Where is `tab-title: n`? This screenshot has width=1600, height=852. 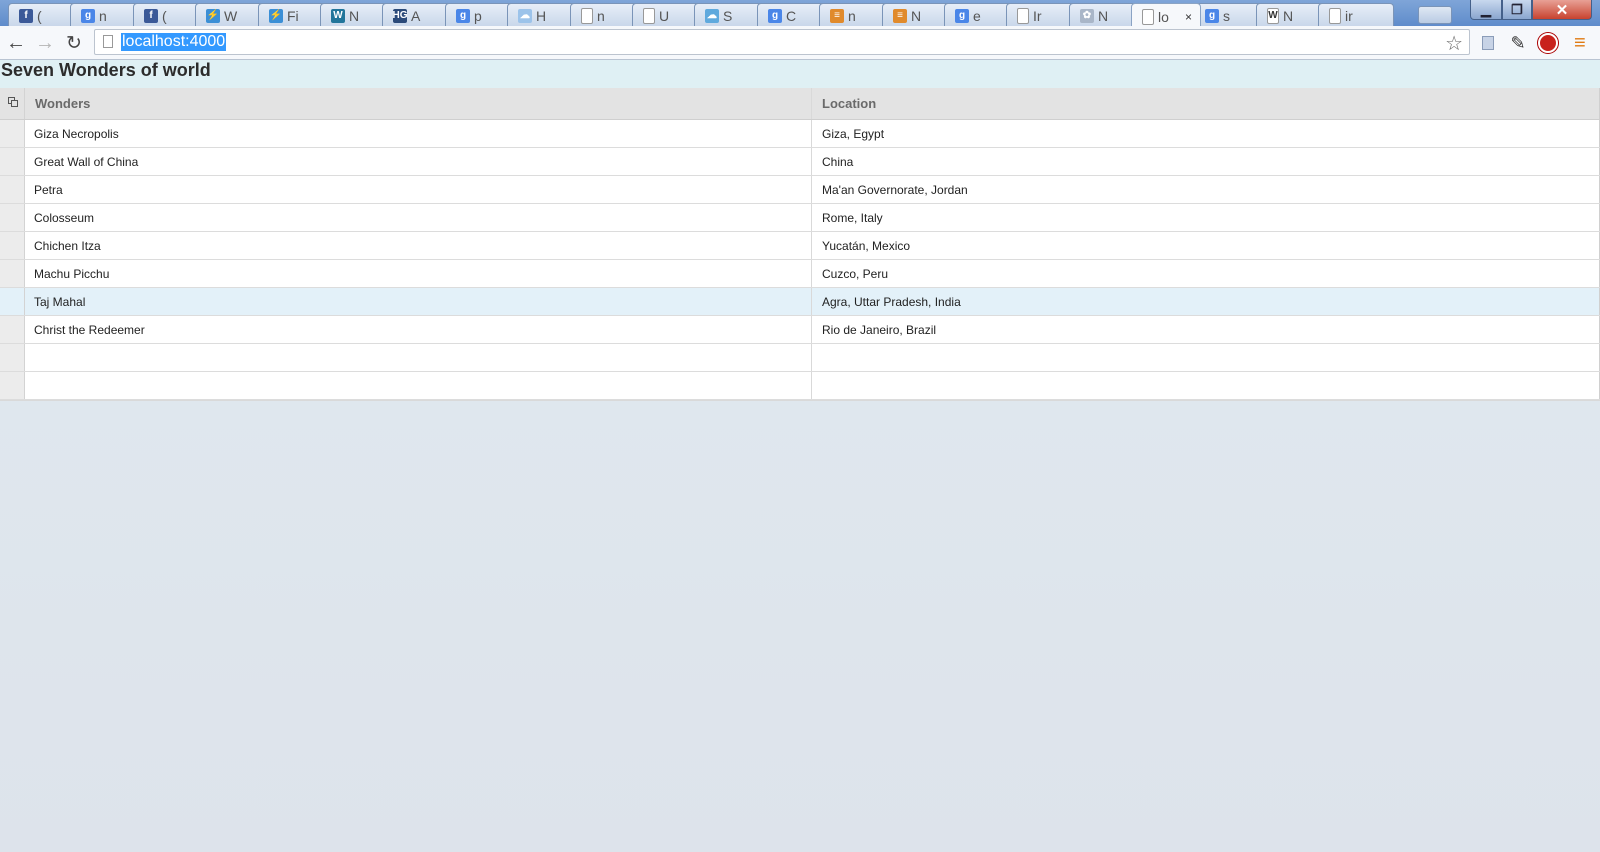 tab-title: n is located at coordinates (601, 16).